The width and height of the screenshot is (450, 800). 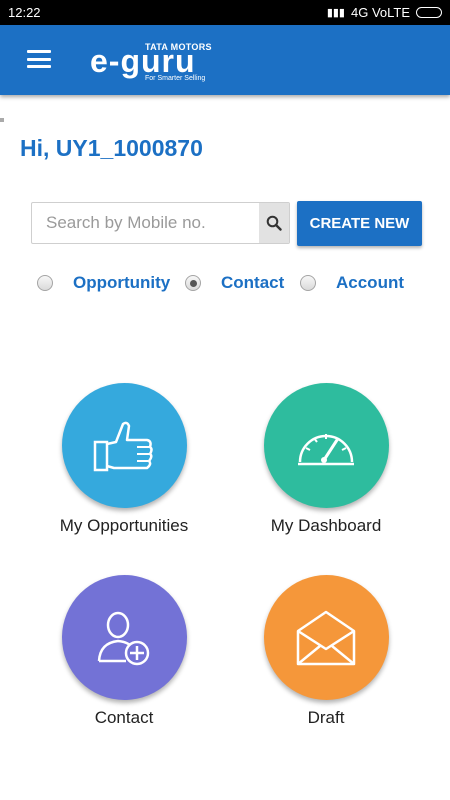 What do you see at coordinates (370, 282) in the screenshot?
I see `radio-label: Account` at bounding box center [370, 282].